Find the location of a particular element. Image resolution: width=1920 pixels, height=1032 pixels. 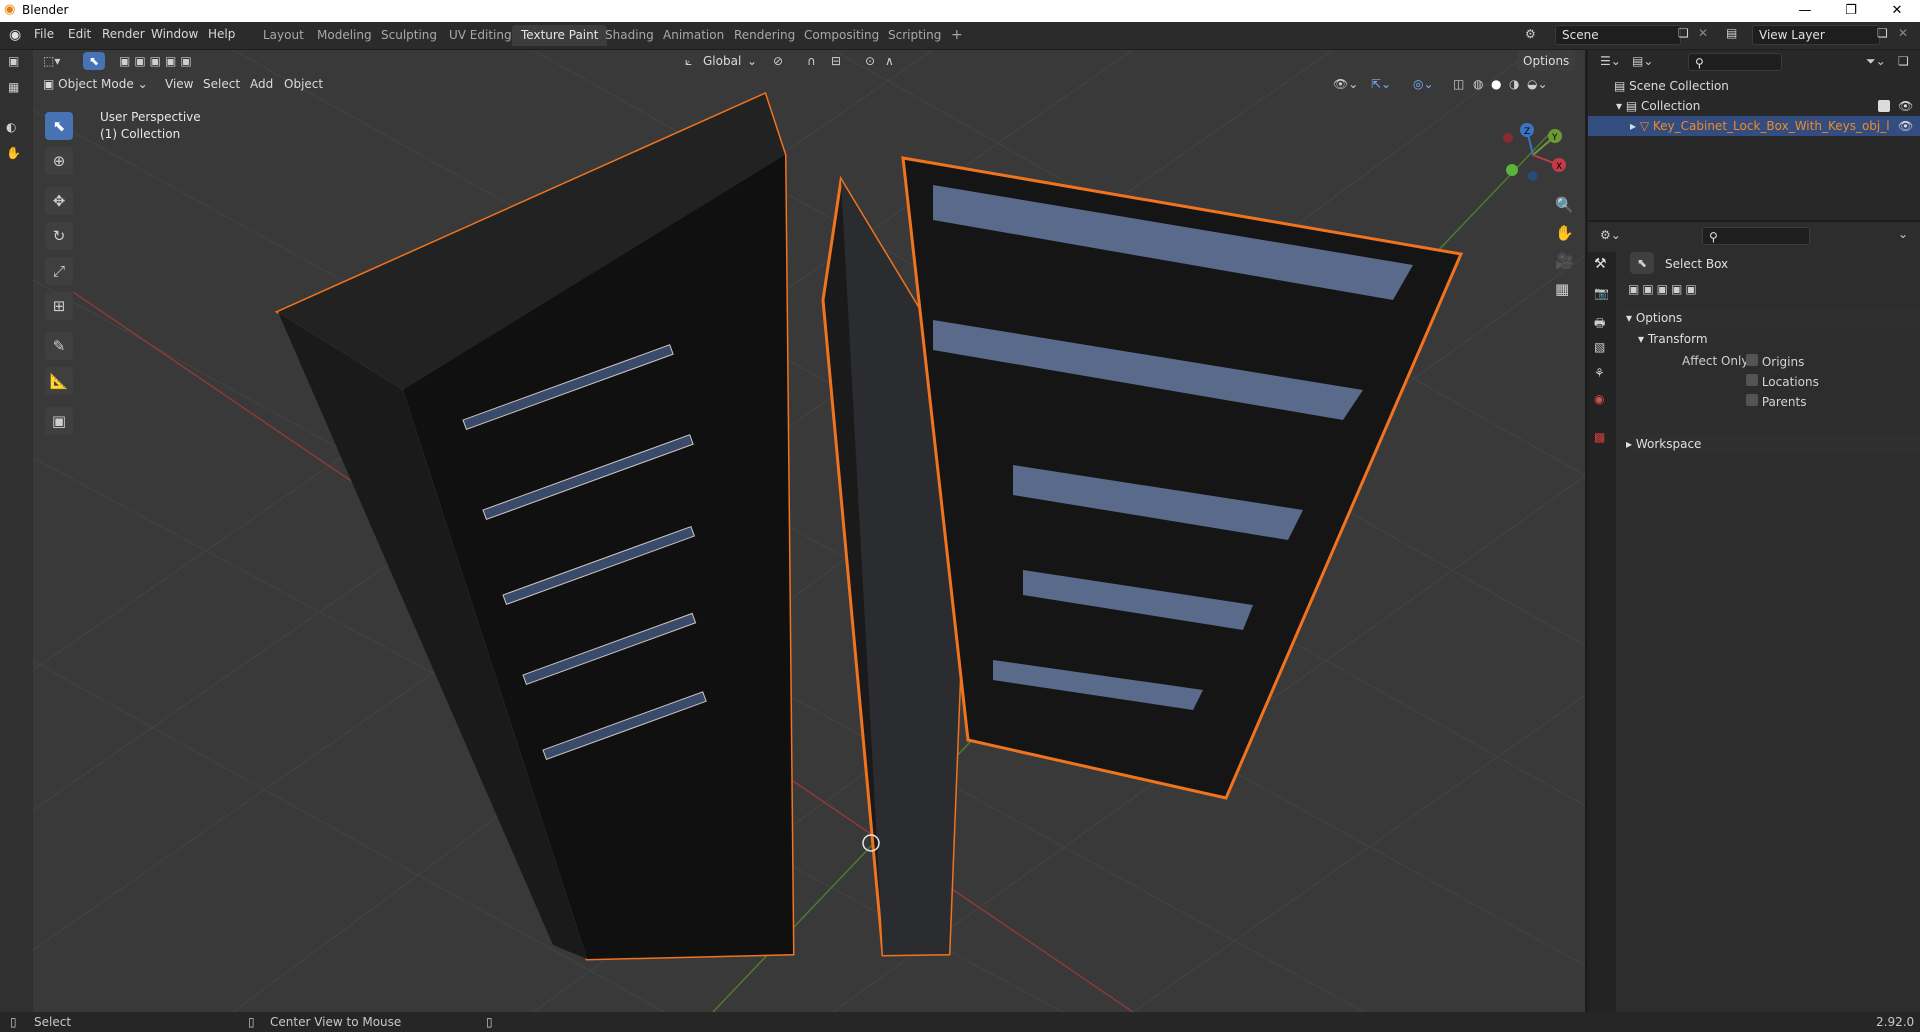

gizmo-neg-y-icon is located at coordinates (1512, 170).